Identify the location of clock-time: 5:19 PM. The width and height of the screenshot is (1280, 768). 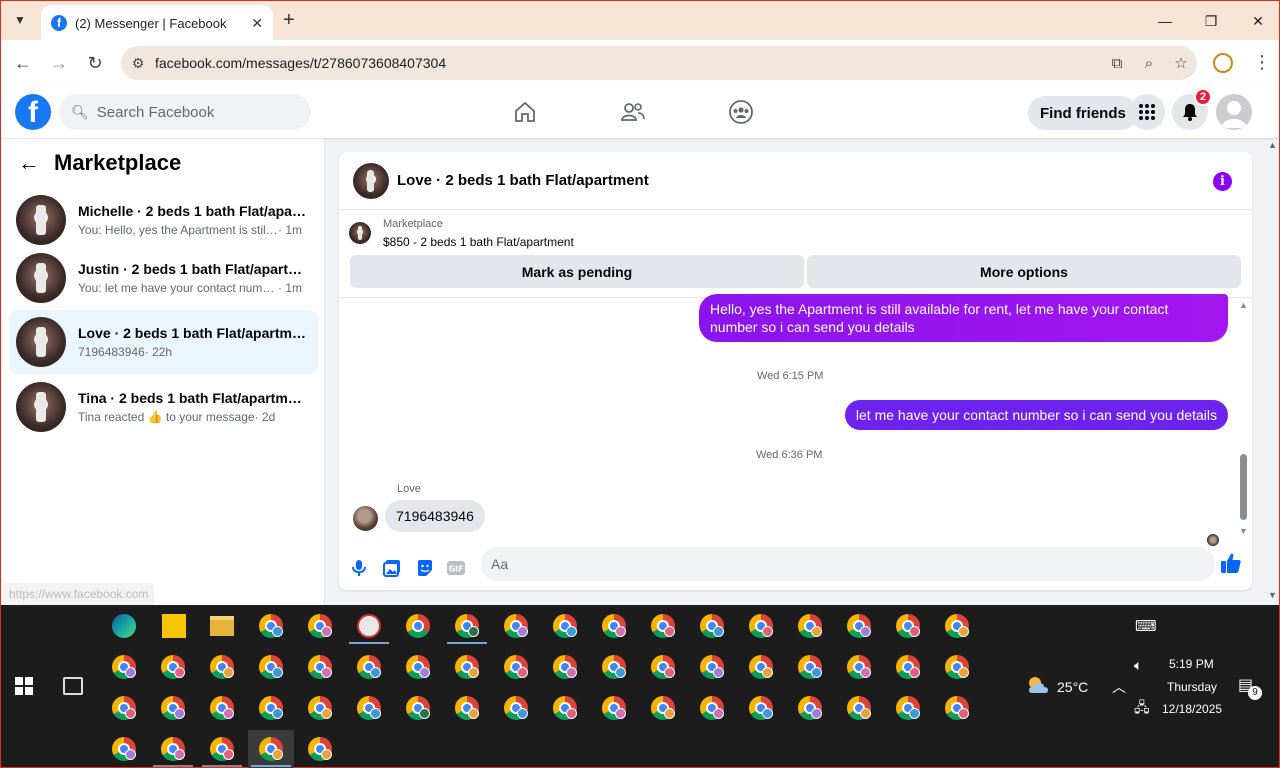
(1191, 664).